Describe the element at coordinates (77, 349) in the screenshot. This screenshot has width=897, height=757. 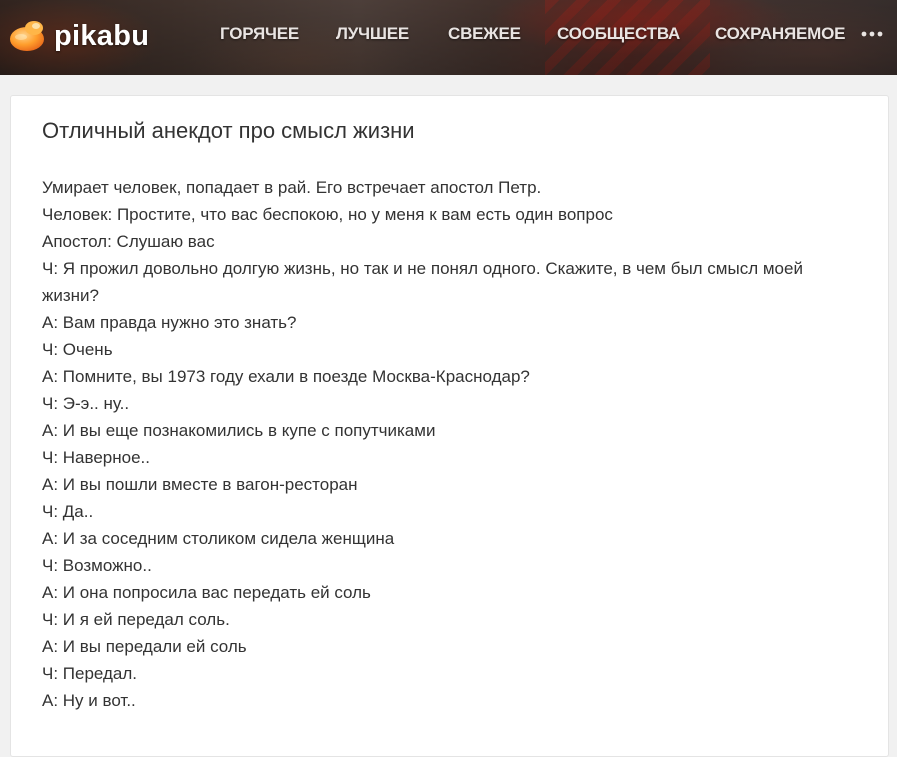
I see `story-line: Ч: Очень` at that location.